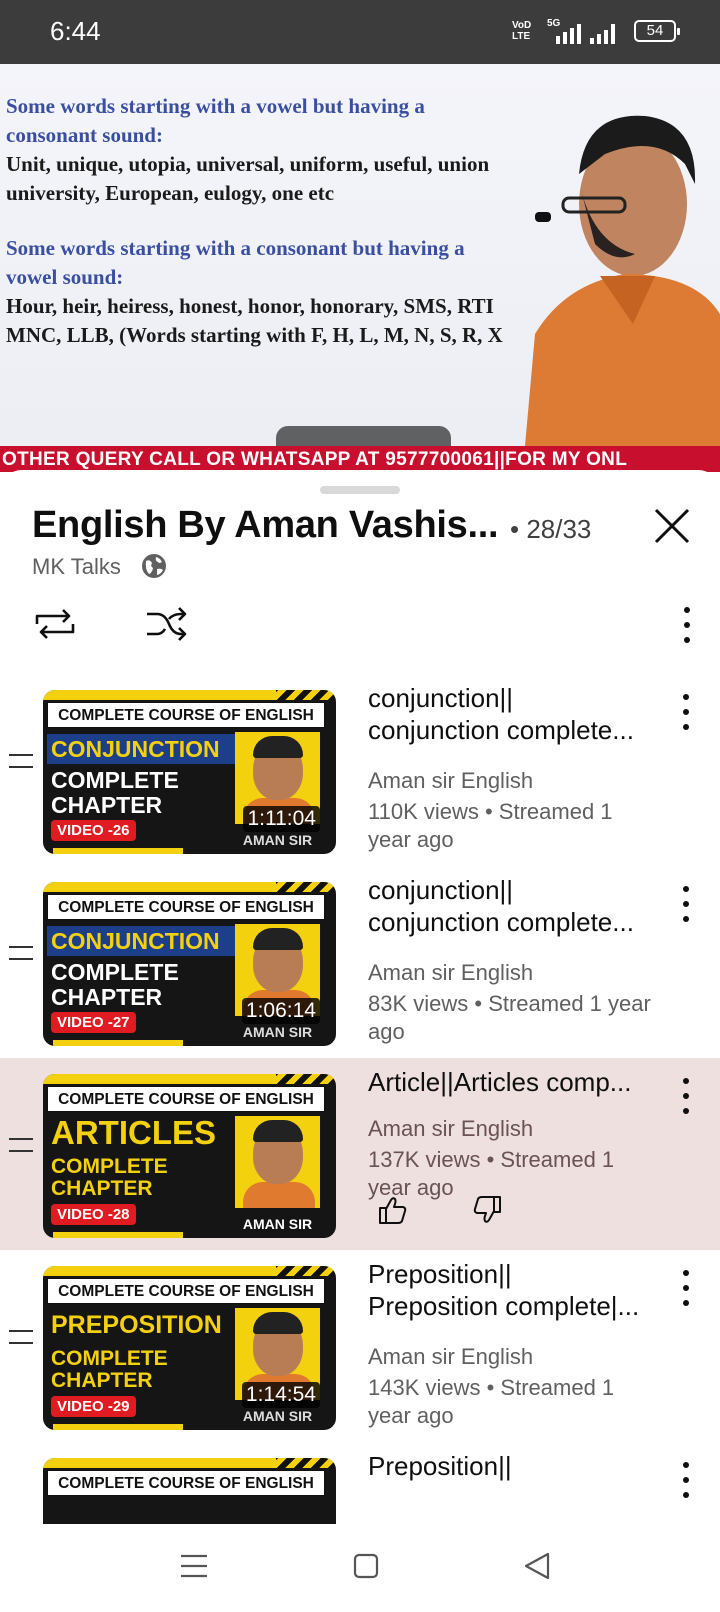 Image resolution: width=720 pixels, height=1612 pixels. I want to click on duration-badge: 1:06:14, so click(280, 1011).